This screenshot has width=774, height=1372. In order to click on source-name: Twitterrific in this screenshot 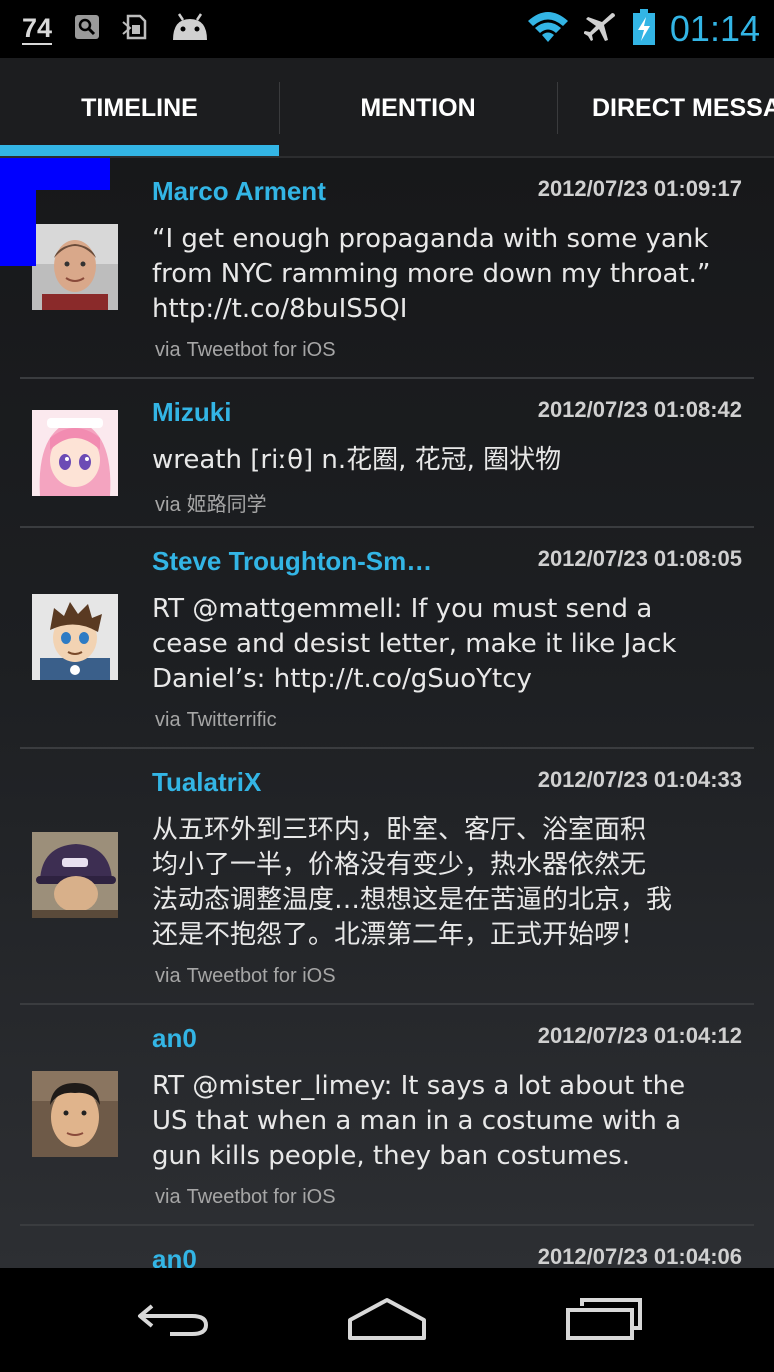, I will do `click(231, 720)`.